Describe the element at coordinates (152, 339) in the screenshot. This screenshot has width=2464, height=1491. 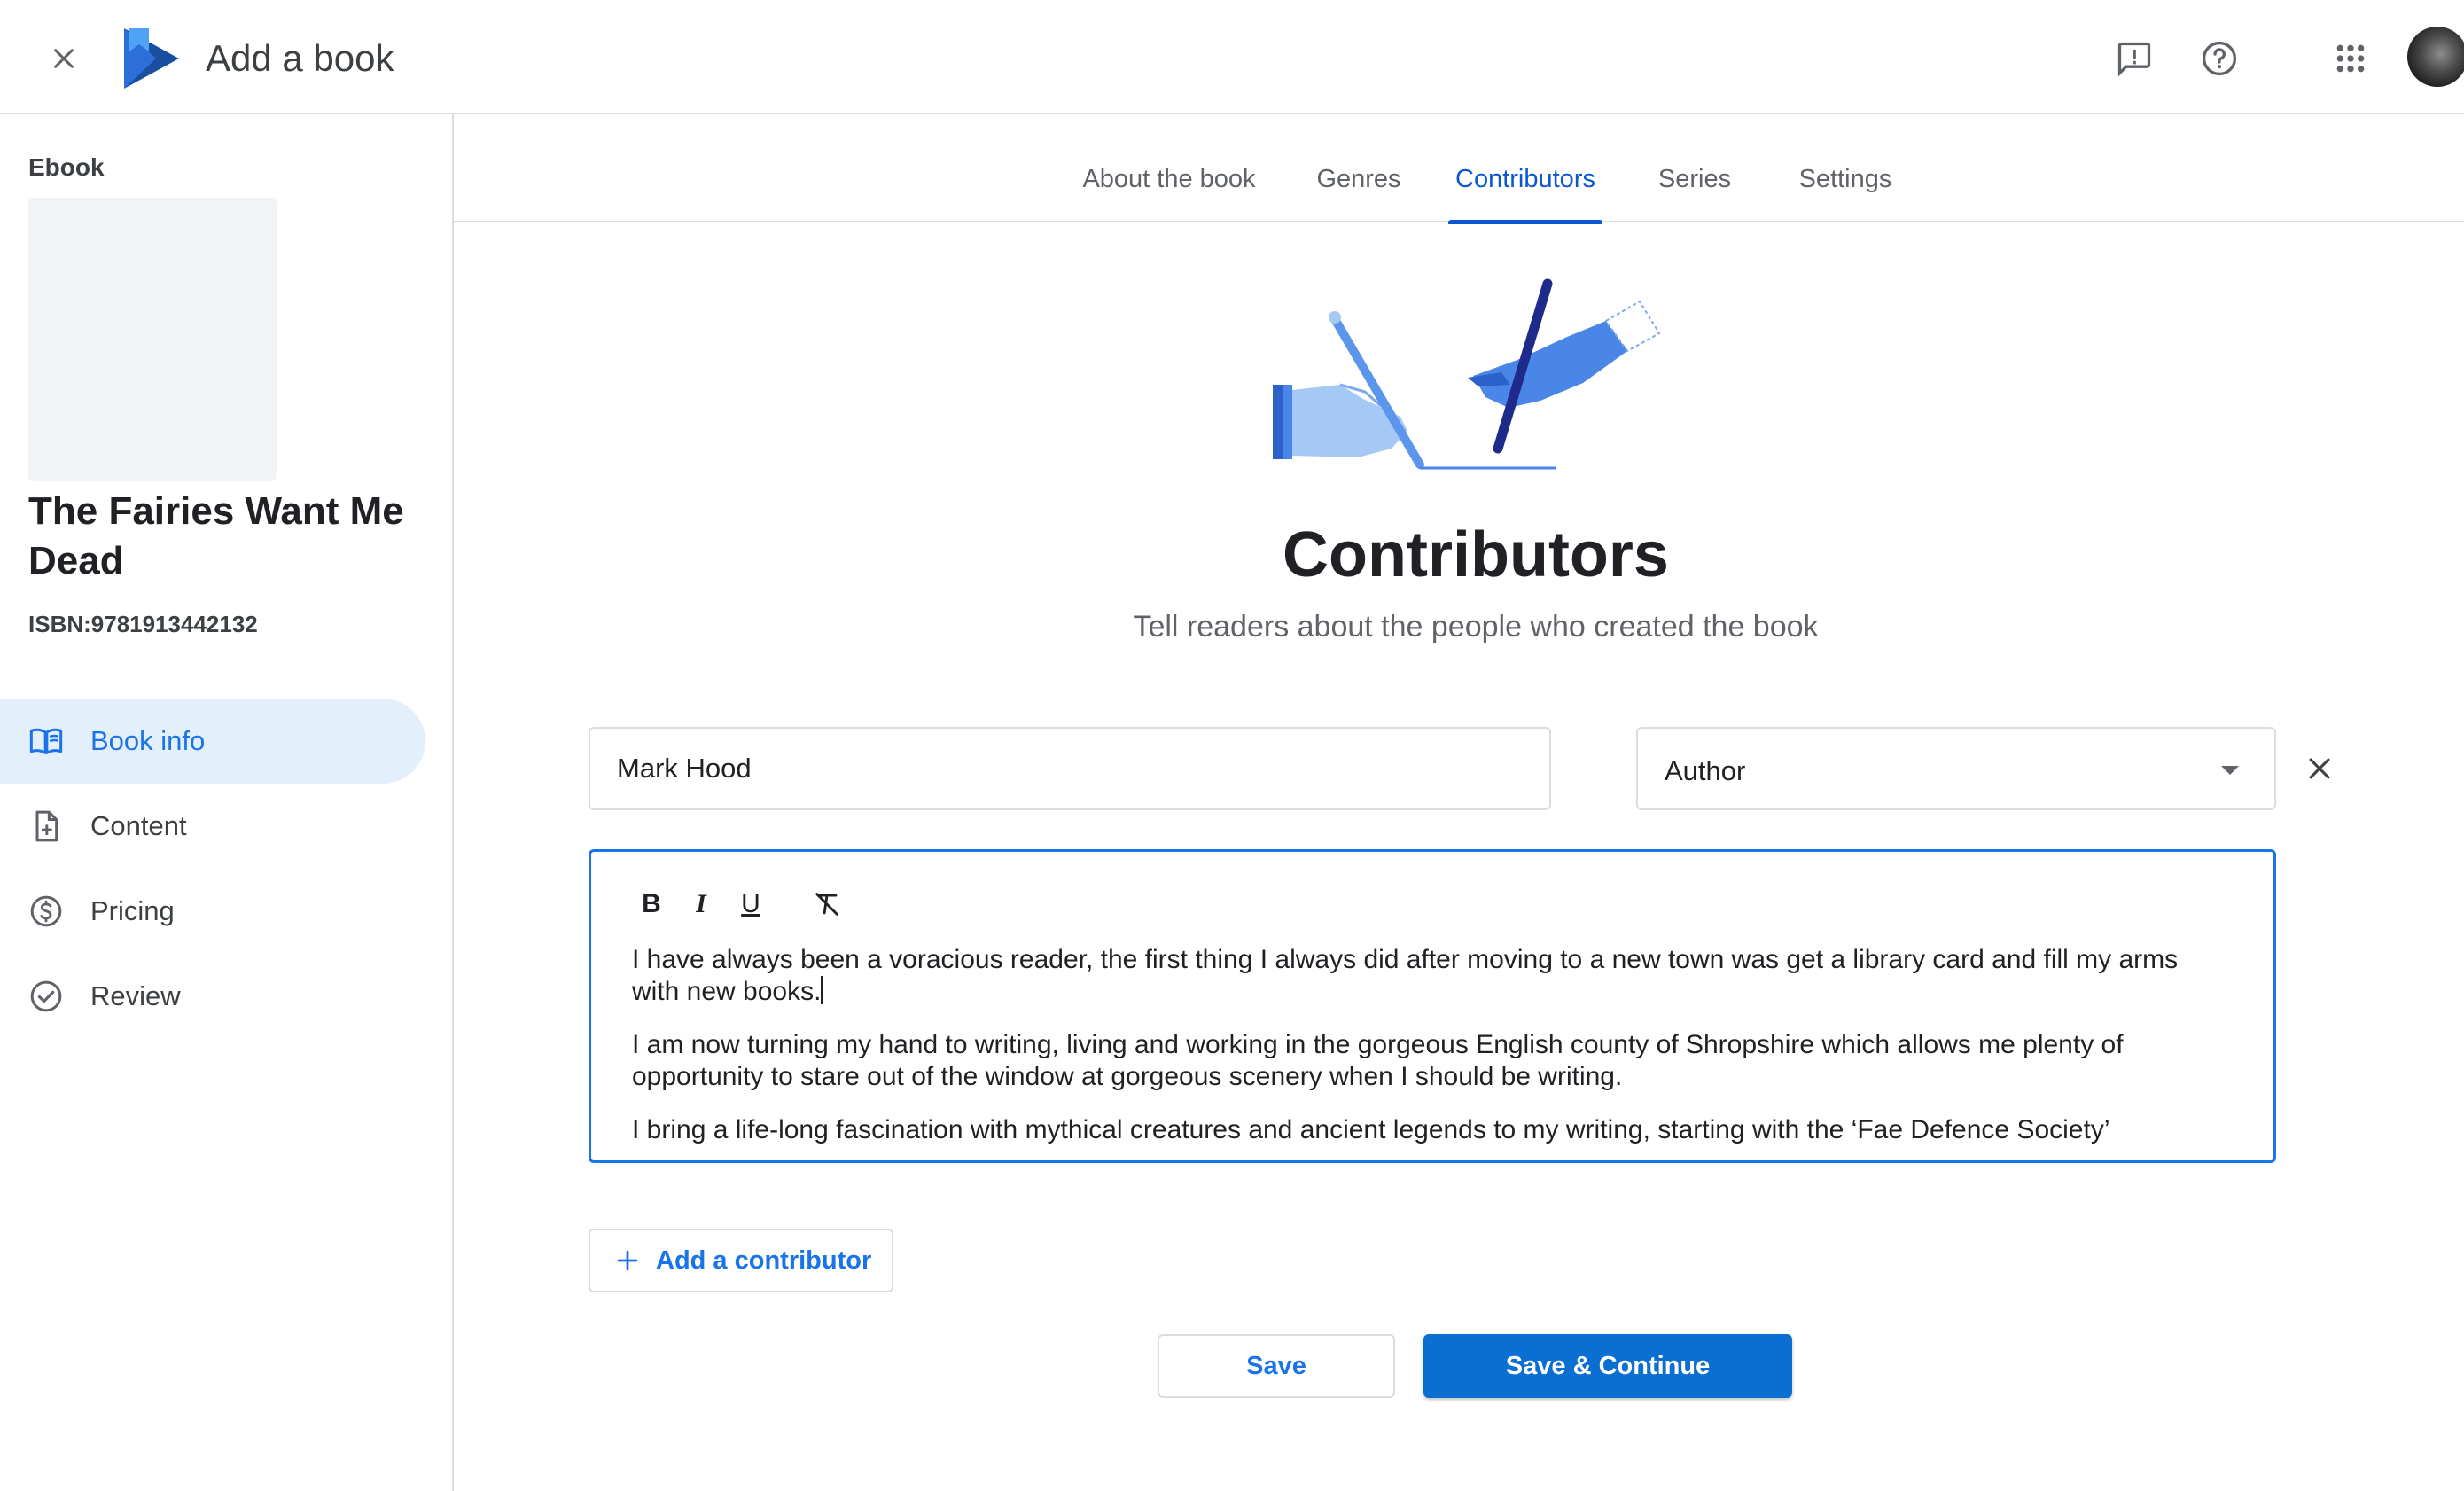
I see `book-cover-placeholder` at that location.